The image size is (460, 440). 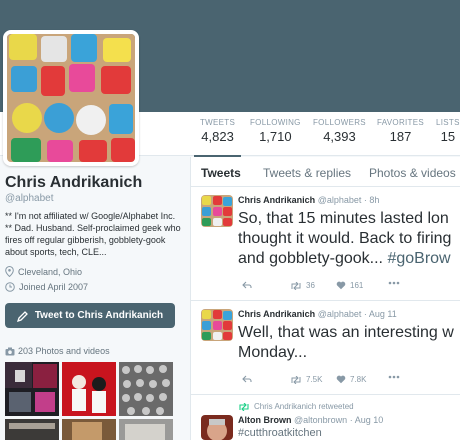 What do you see at coordinates (448, 136) in the screenshot?
I see `stat-value: 15` at bounding box center [448, 136].